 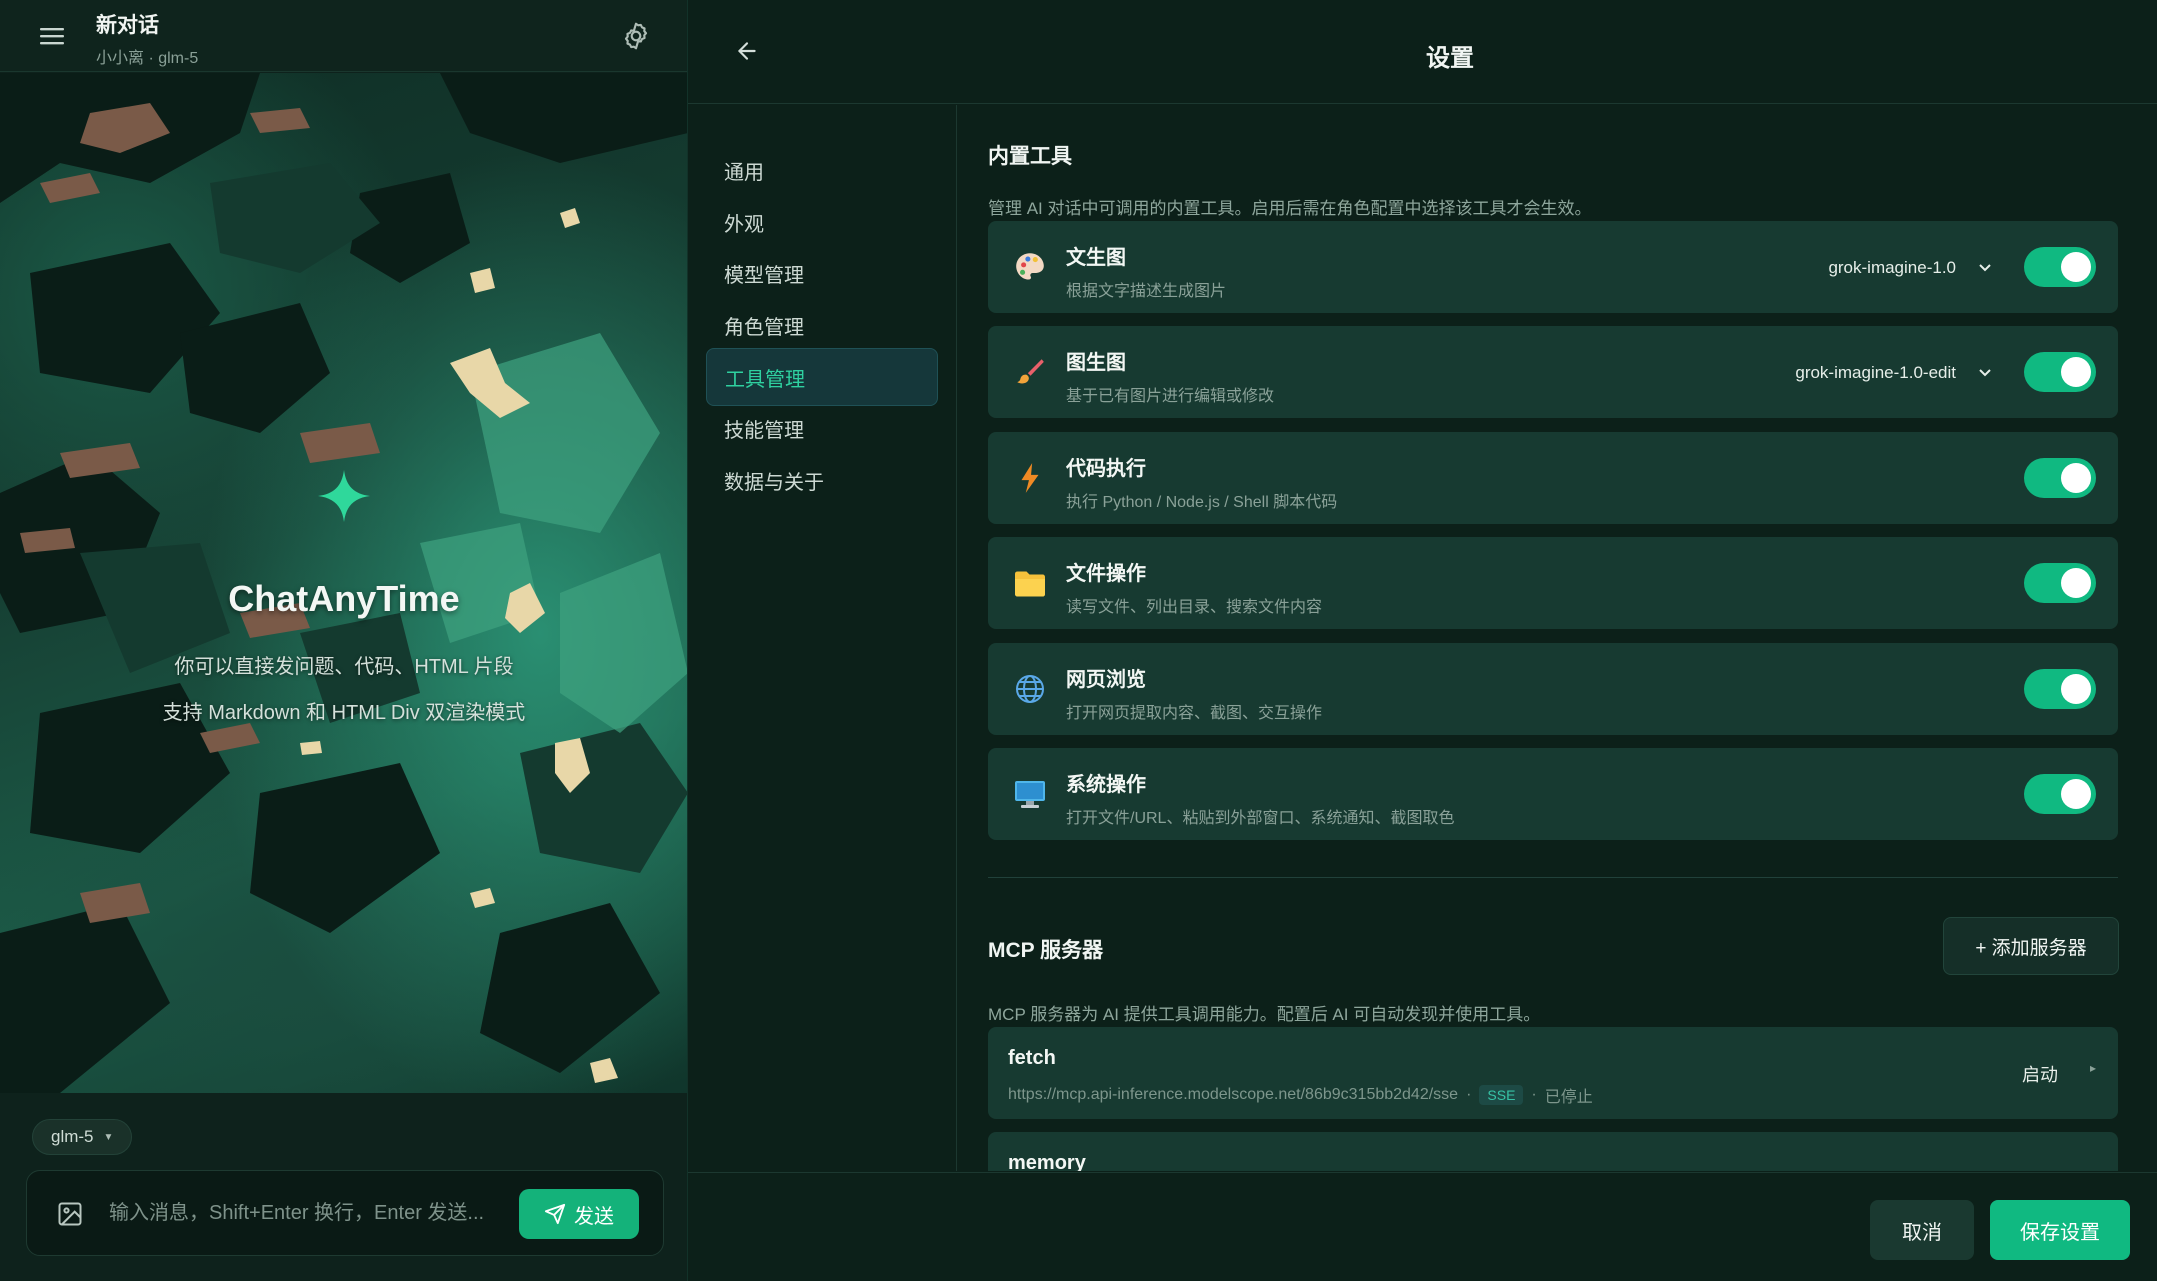 I want to click on mcp-servers-title: MCP 服务器, so click(x=1046, y=950).